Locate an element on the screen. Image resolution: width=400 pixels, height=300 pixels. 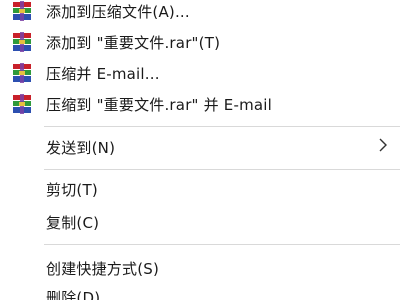
menu-item-label: 压缩到 "重要文件.rar" 并 E-mail is located at coordinates (159, 104).